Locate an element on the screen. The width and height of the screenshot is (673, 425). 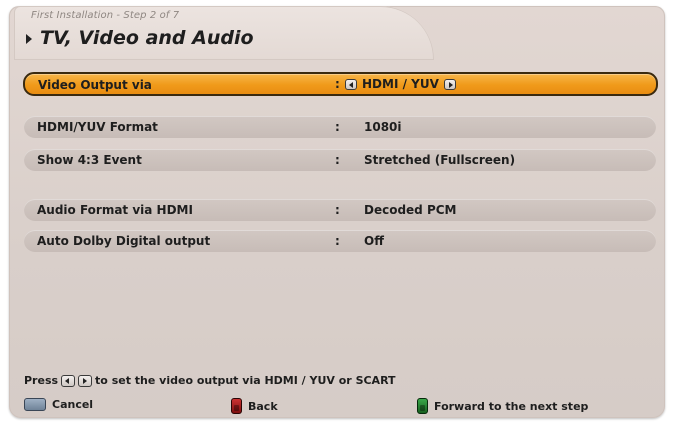
hint-prefix: Press is located at coordinates (41, 380).